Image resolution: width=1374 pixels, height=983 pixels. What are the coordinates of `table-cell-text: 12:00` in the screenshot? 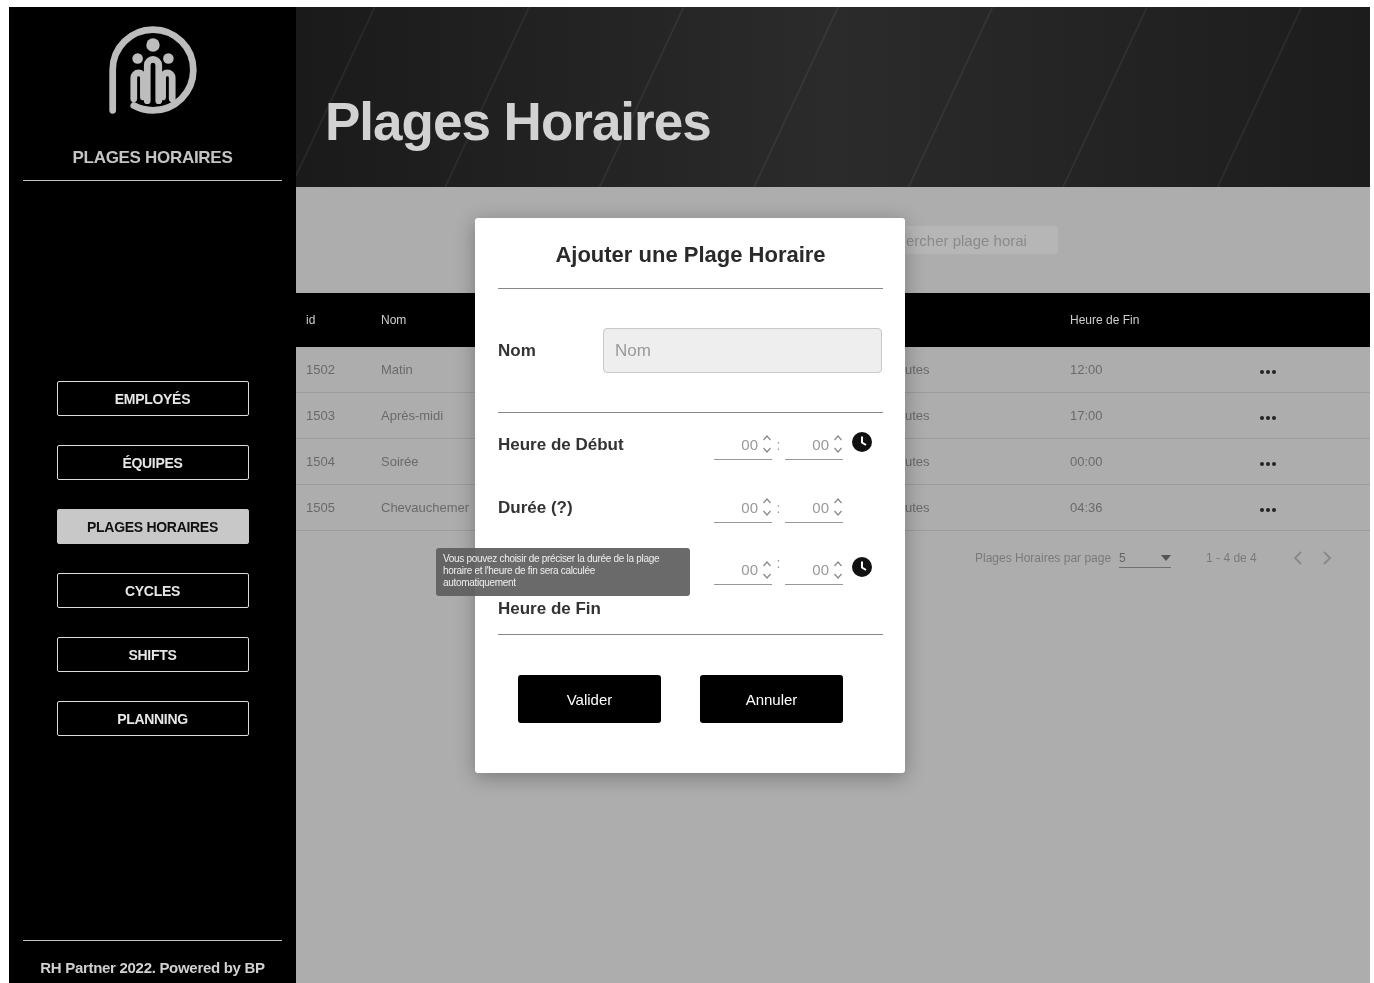 It's located at (1087, 369).